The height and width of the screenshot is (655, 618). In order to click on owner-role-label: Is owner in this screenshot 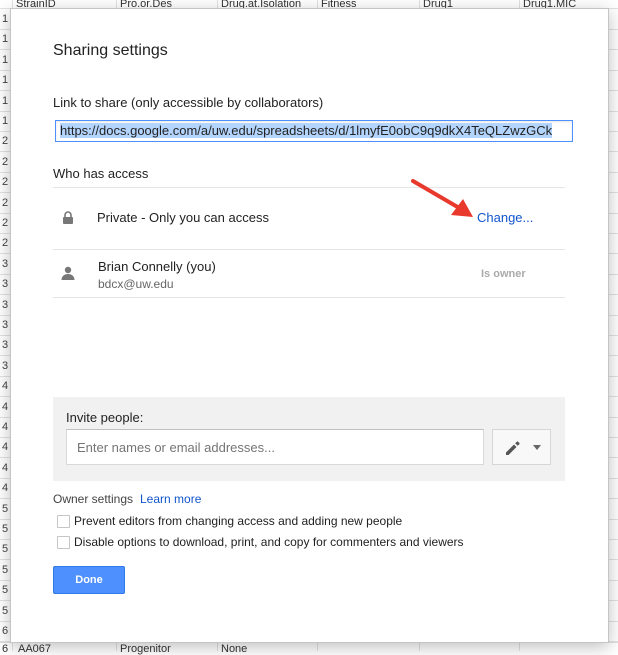, I will do `click(503, 274)`.